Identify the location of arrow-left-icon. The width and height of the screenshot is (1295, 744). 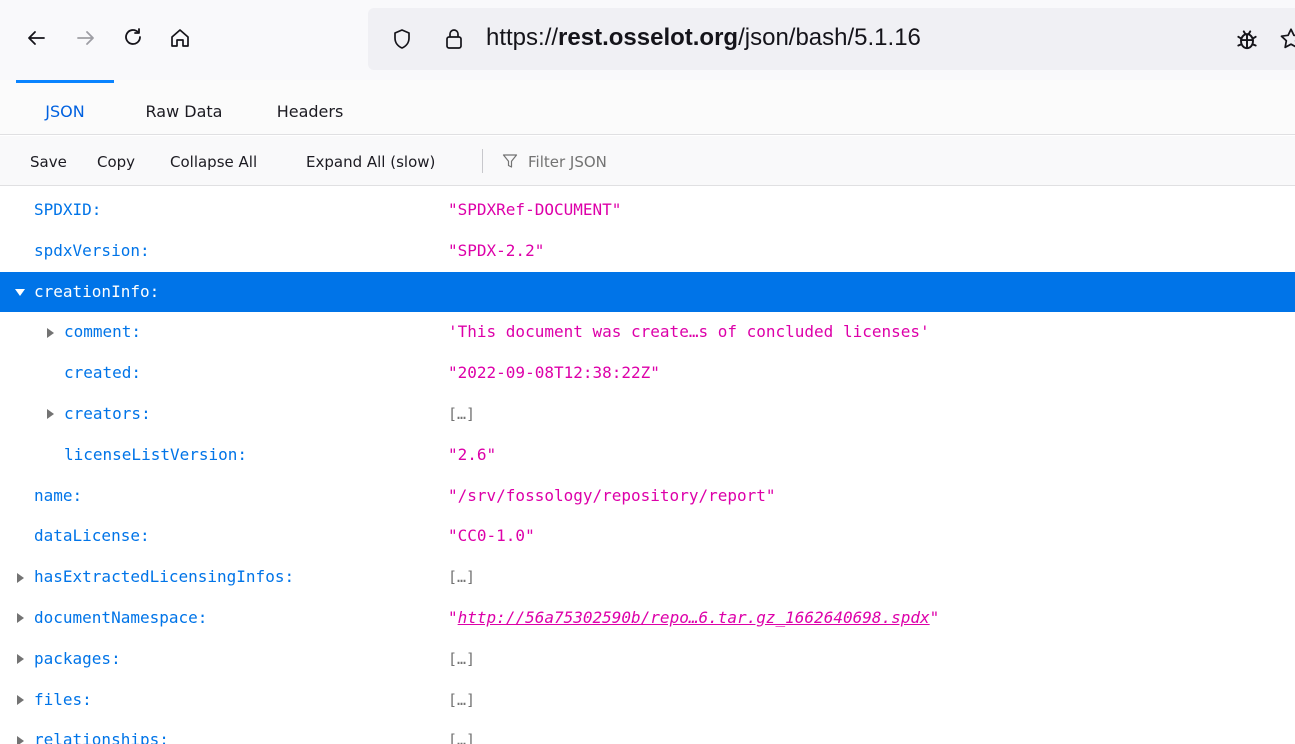
(36, 38).